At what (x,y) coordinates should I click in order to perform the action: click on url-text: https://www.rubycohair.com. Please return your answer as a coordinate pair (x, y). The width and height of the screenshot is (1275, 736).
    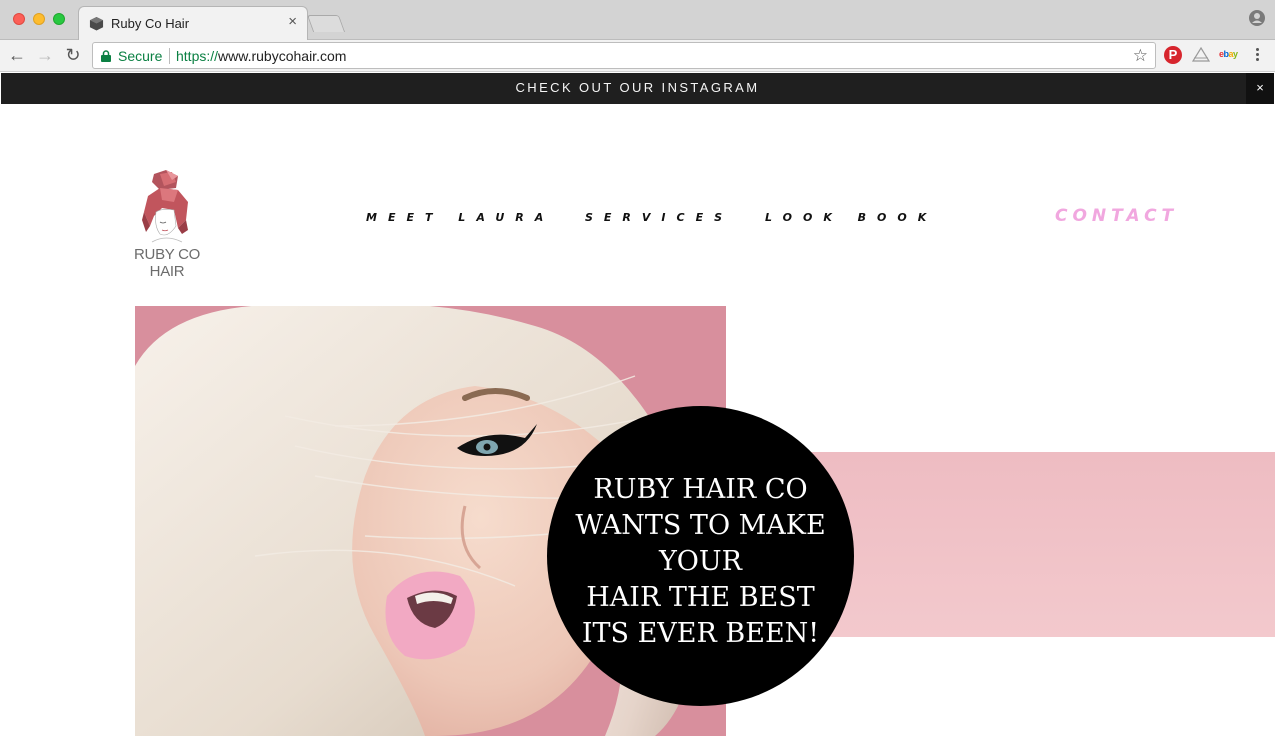
    Looking at the image, I should click on (261, 56).